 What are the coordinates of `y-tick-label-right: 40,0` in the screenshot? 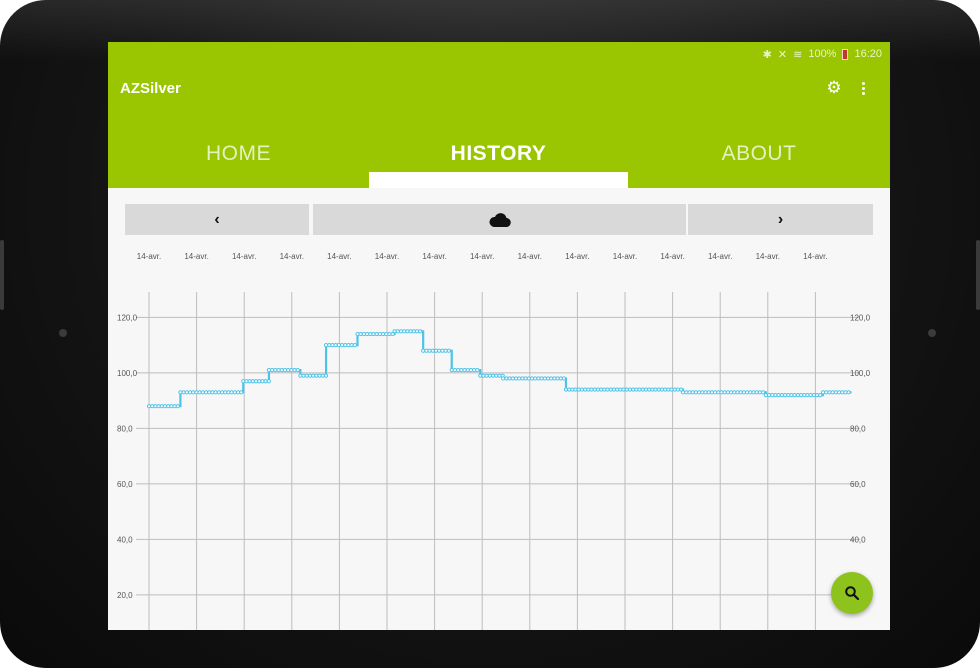 It's located at (858, 539).